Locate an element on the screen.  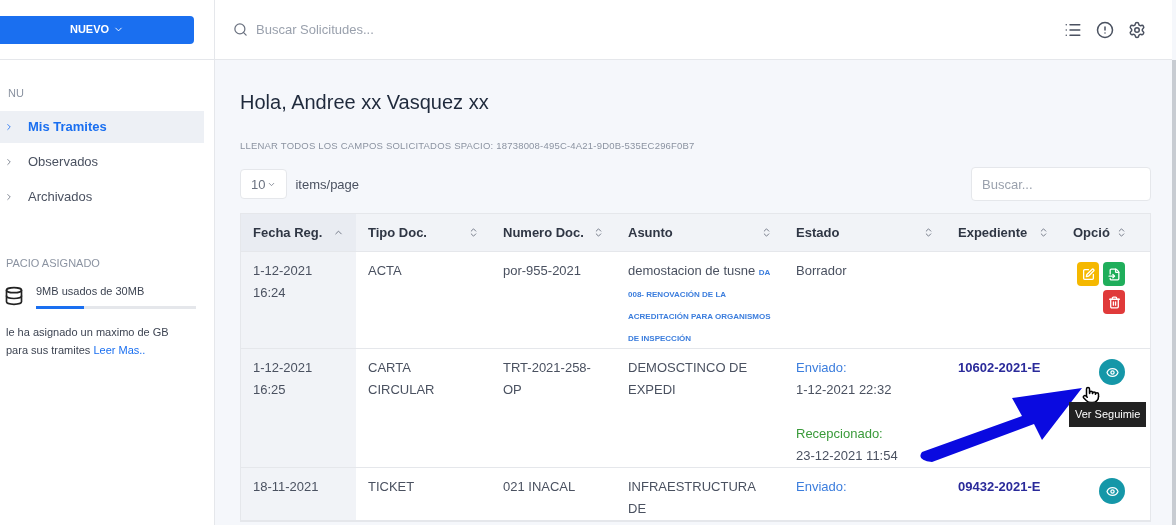
status-time: 23-12-2021 11:54 is located at coordinates (847, 456).